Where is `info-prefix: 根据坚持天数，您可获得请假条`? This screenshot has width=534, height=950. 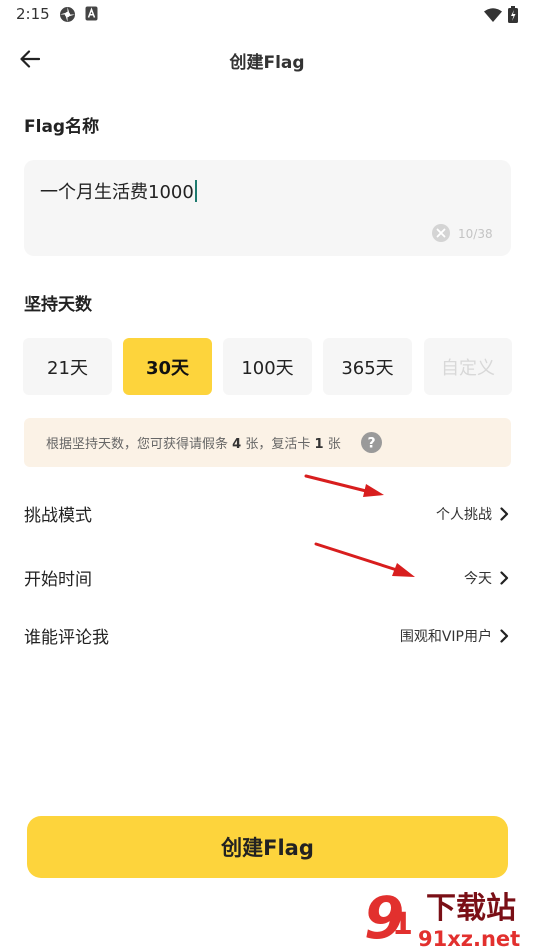
info-prefix: 根据坚持天数，您可获得请假条 is located at coordinates (137, 444).